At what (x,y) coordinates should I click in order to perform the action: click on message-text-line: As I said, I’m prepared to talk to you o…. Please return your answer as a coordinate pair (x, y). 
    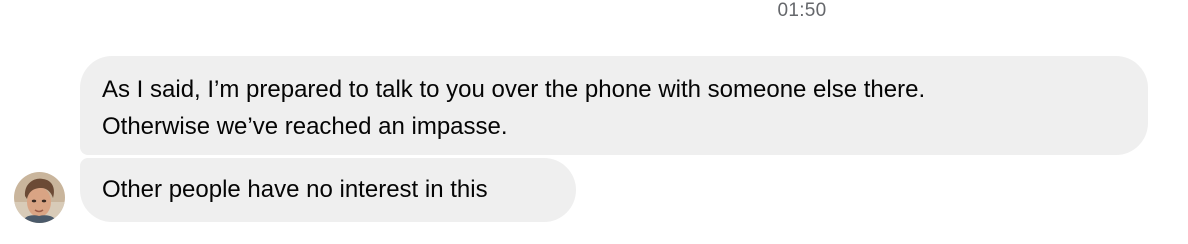
    Looking at the image, I should click on (514, 89).